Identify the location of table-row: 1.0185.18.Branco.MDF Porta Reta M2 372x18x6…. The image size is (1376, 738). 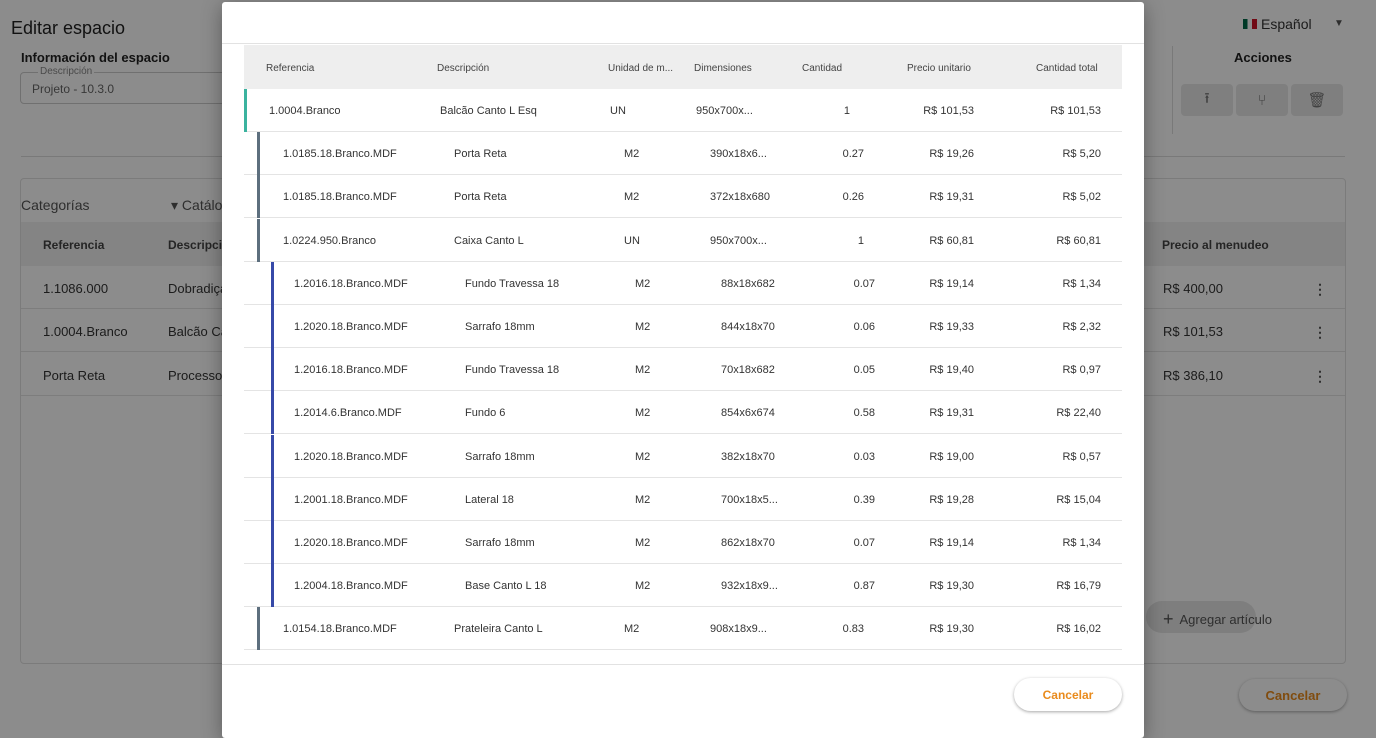
(683, 197).